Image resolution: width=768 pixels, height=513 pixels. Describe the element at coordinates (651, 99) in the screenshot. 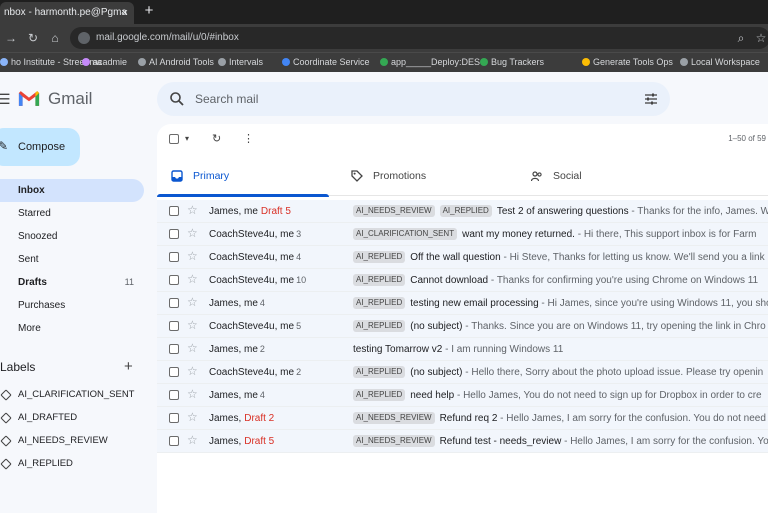

I see `search-options-icon` at that location.